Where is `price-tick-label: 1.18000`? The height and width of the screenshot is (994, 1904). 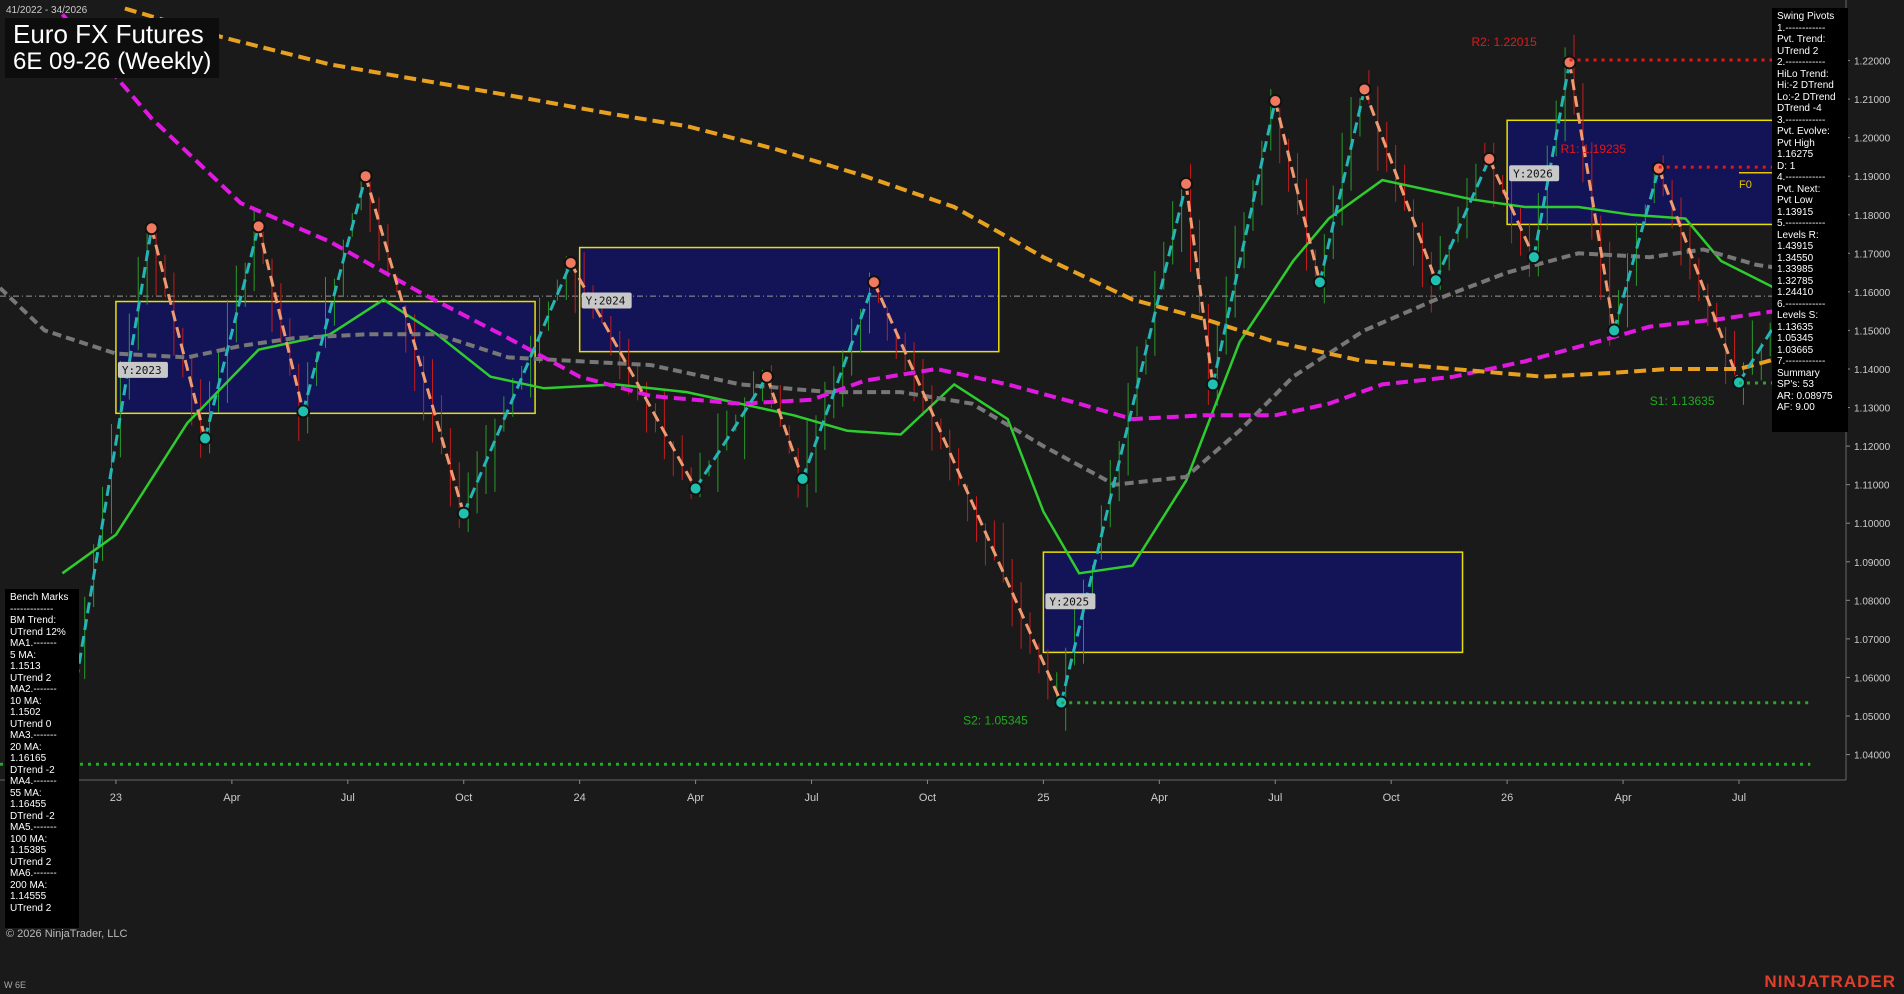
price-tick-label: 1.18000 is located at coordinates (1872, 216).